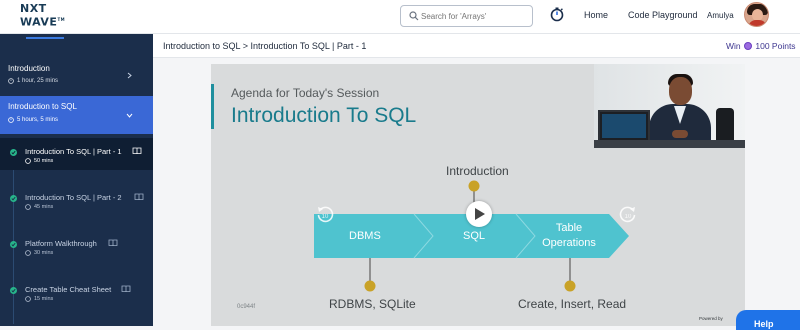 This screenshot has height=330, width=800. What do you see at coordinates (475, 16) in the screenshot?
I see `search-input` at bounding box center [475, 16].